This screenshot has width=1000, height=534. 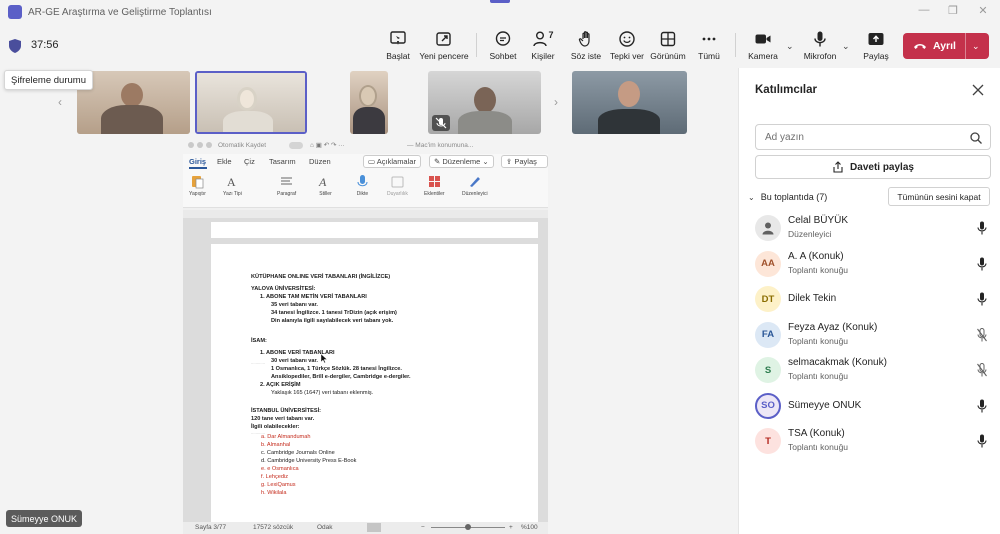 I want to click on comments-button: ▭ Açıklamalar, so click(x=392, y=161).